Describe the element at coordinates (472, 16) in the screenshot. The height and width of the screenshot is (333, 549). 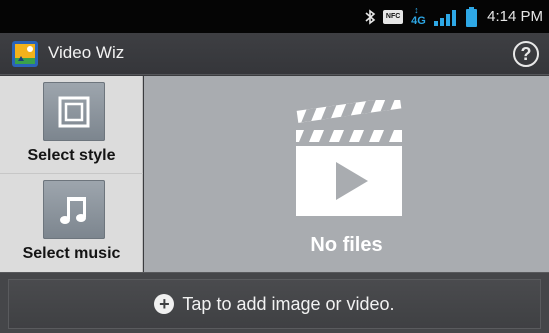
I see `battery-icon` at that location.